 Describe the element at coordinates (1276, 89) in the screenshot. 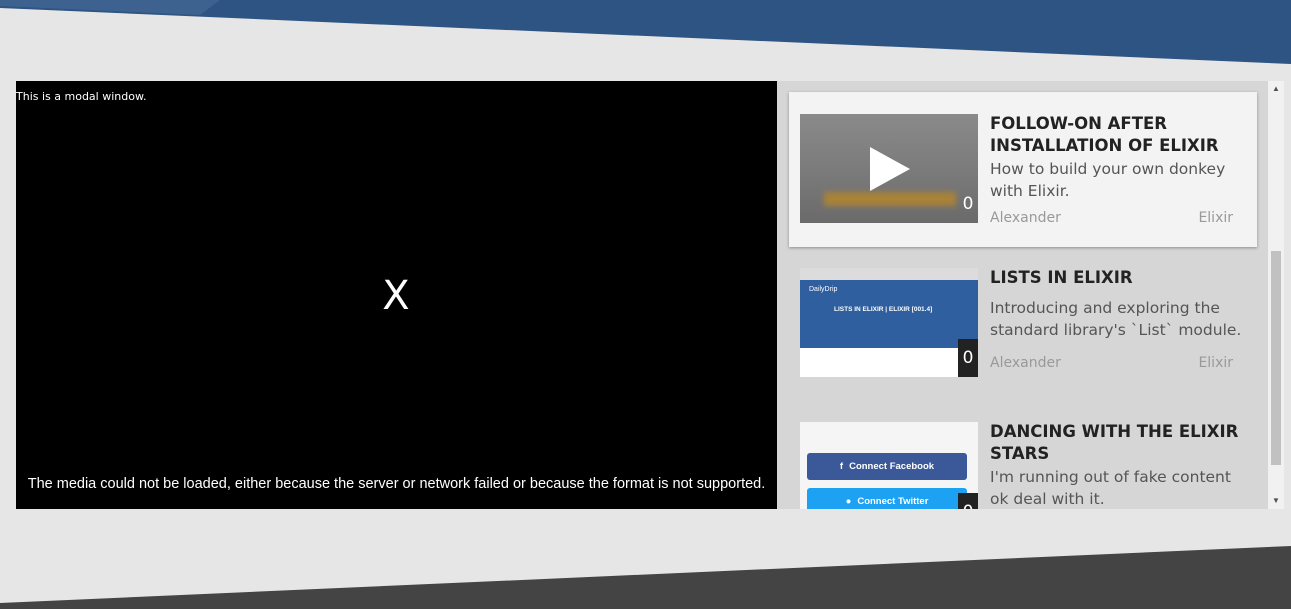

I see `scroll-up-arrow-icon: ▲` at that location.